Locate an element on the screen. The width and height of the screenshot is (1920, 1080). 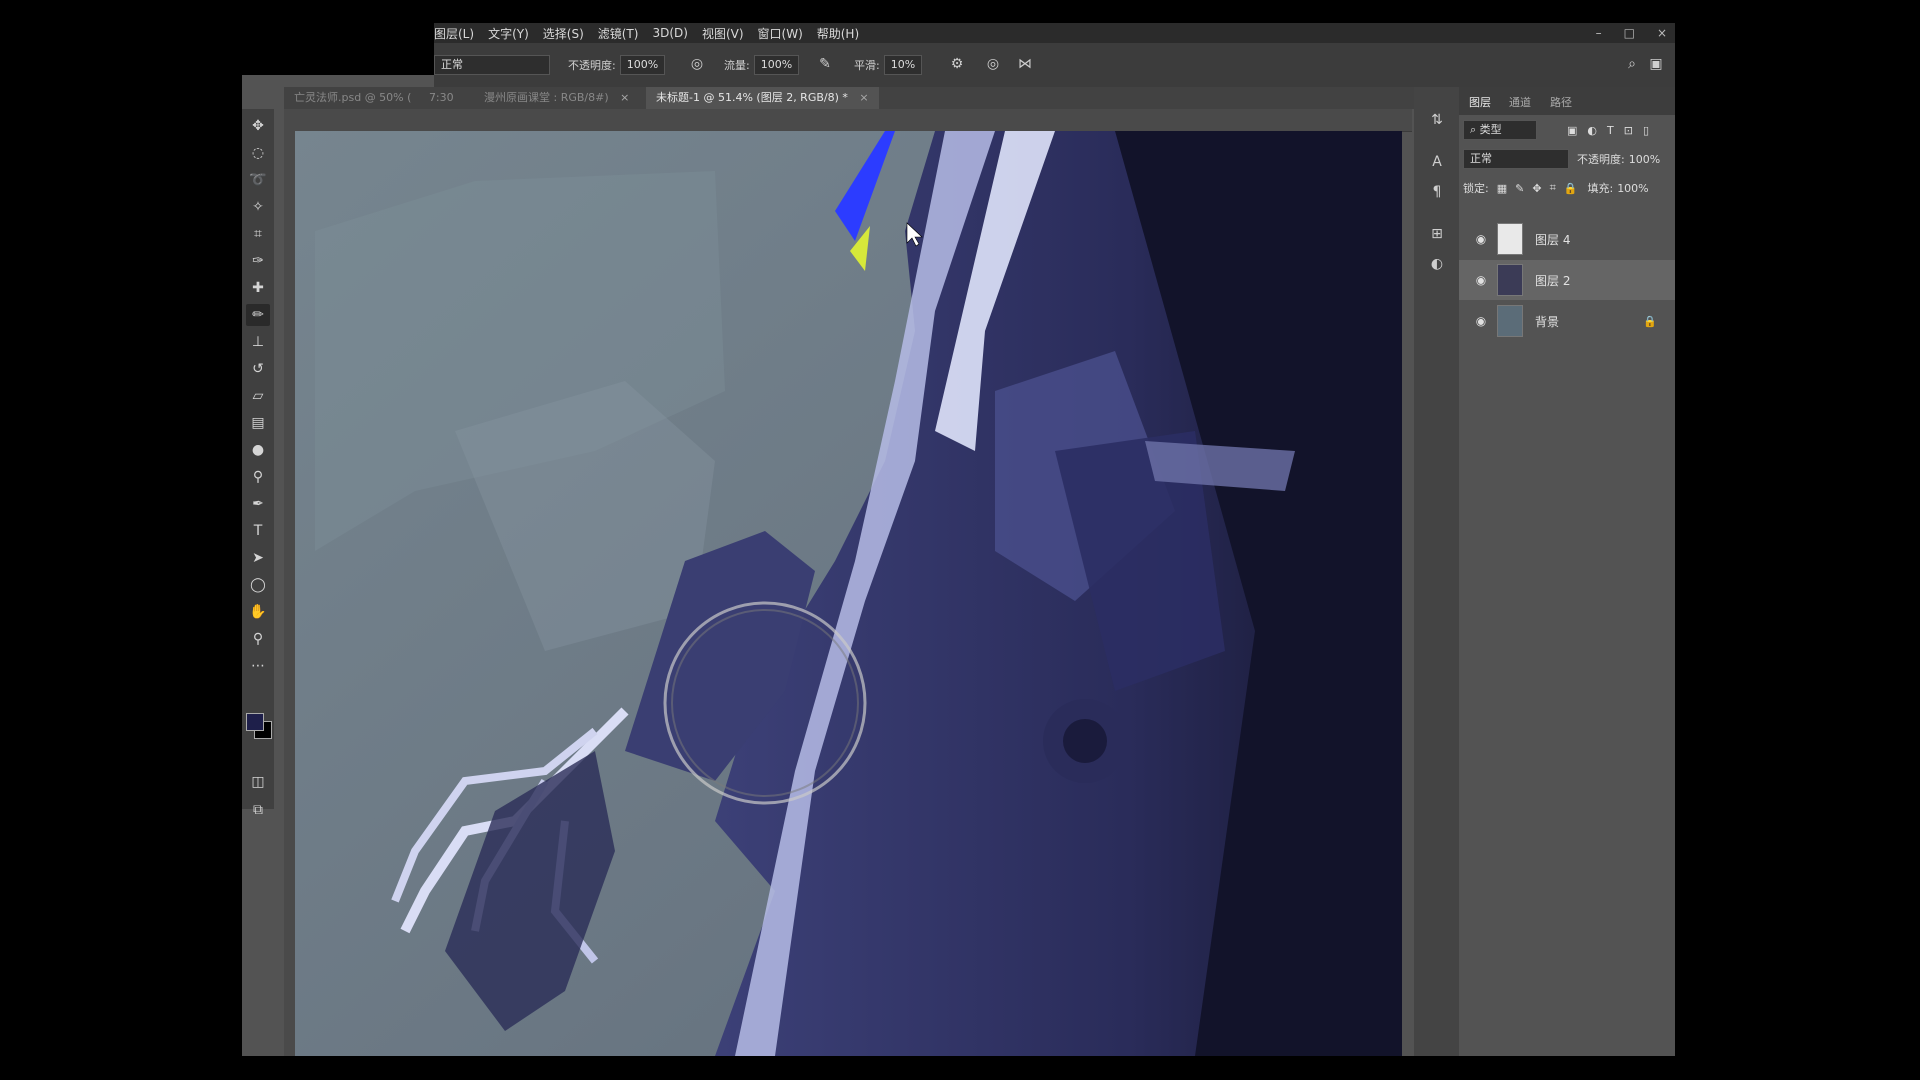
layer-name: 图层 4 is located at coordinates (1553, 239).